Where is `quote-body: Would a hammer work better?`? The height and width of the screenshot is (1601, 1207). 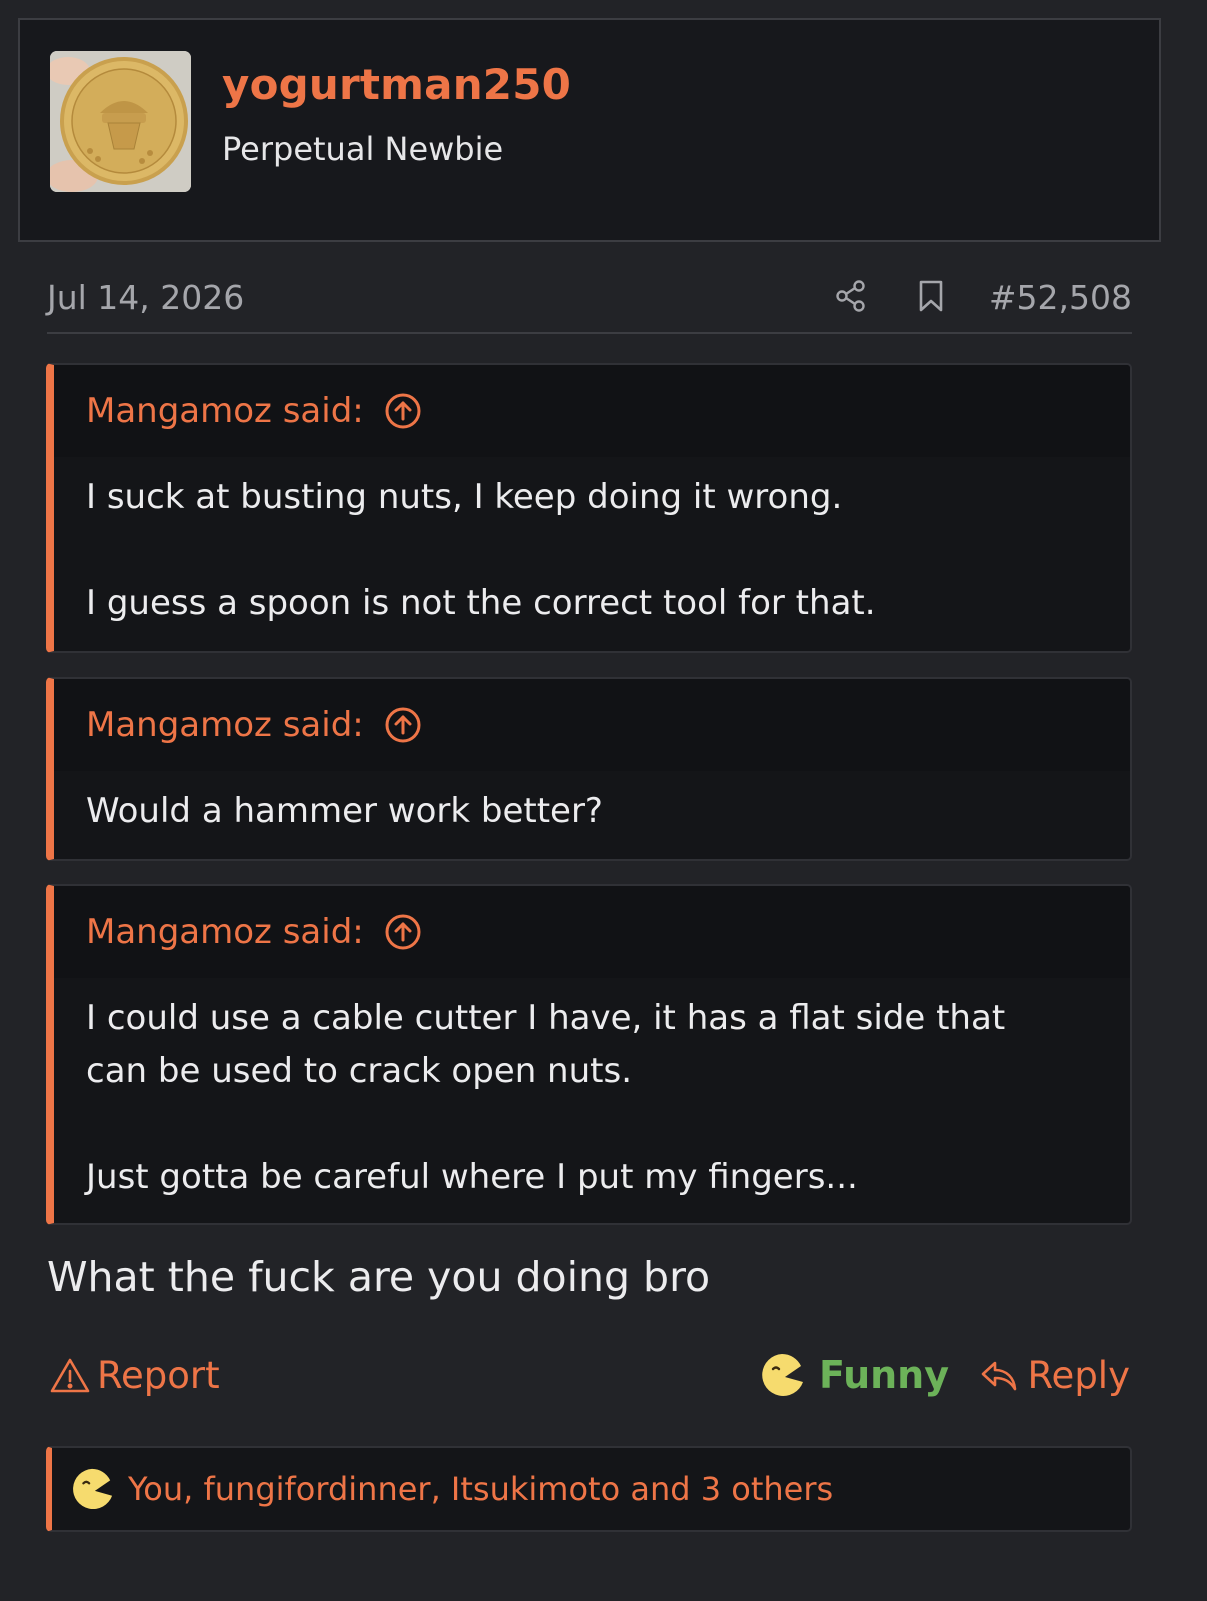 quote-body: Would a hammer work better? is located at coordinates (592, 814).